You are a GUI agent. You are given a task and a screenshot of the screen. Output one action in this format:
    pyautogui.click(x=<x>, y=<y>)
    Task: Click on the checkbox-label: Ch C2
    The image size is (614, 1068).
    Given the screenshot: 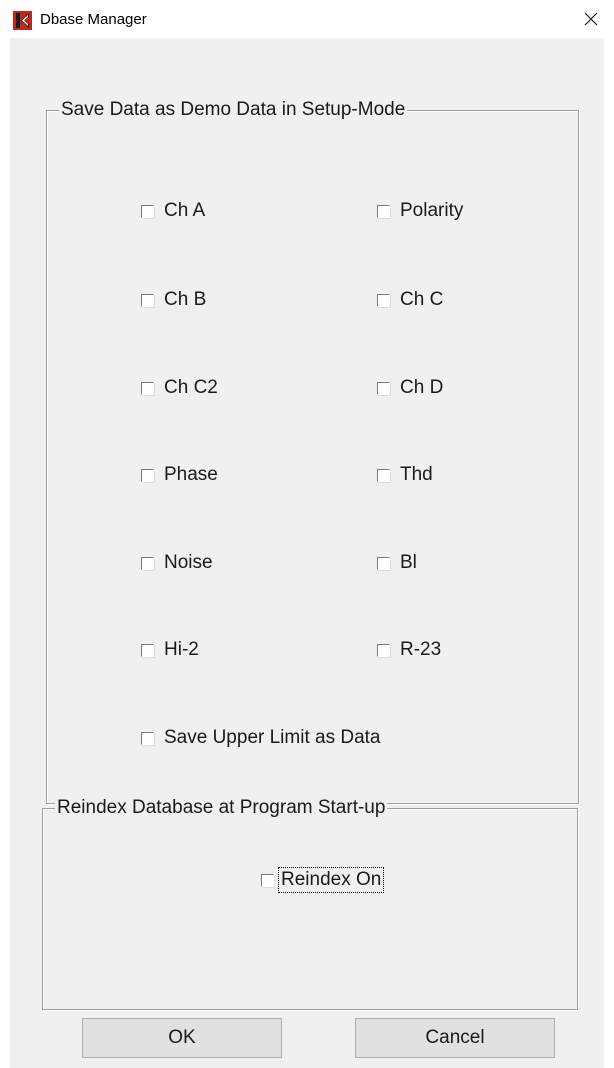 What is the action you would take?
    pyautogui.click(x=191, y=387)
    